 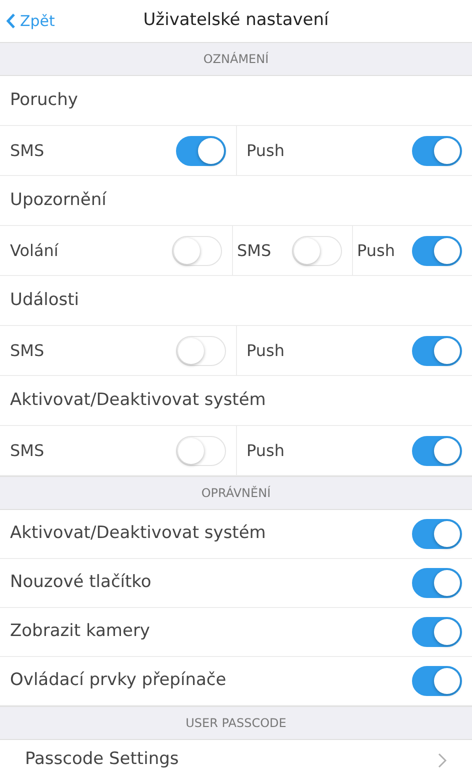 I want to click on setting-label: Nouzové tlačítko, so click(x=81, y=582).